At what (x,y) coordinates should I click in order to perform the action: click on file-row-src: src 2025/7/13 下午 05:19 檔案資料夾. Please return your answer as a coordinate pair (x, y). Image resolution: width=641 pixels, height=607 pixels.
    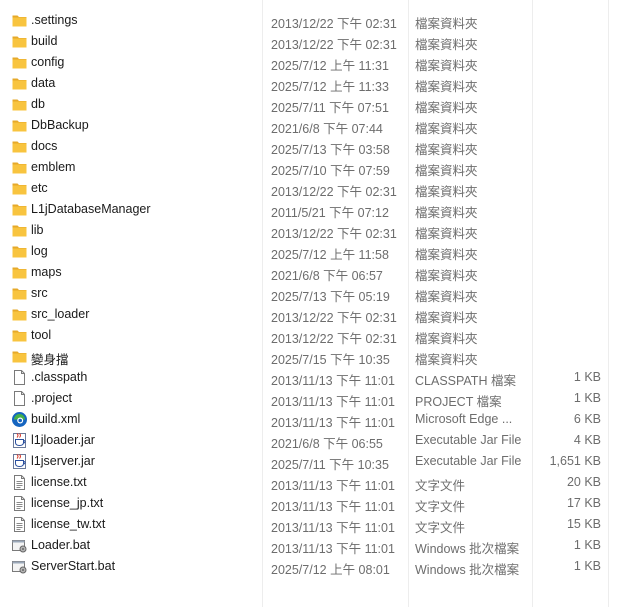
    Looking at the image, I should click on (320, 293).